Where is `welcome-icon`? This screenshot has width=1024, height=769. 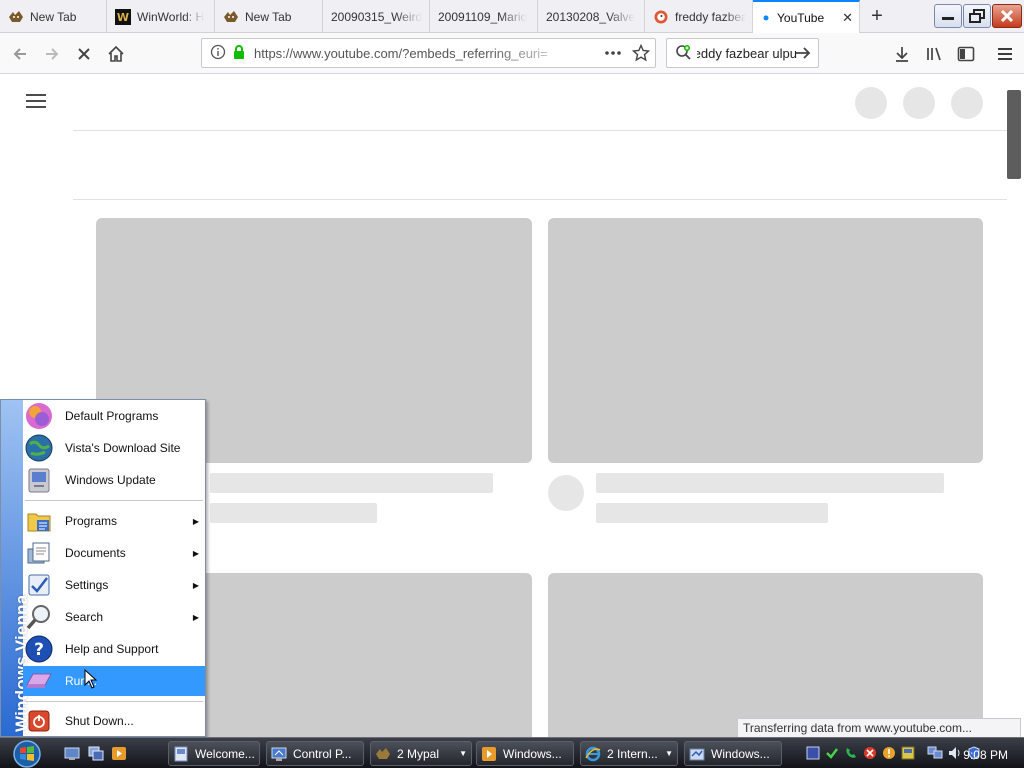
welcome-icon is located at coordinates (181, 754).